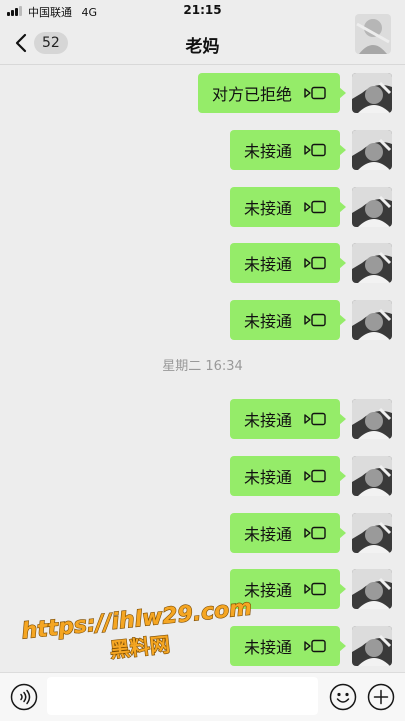 The image size is (405, 721). I want to click on chat-header: 52 老妈, so click(202, 39).